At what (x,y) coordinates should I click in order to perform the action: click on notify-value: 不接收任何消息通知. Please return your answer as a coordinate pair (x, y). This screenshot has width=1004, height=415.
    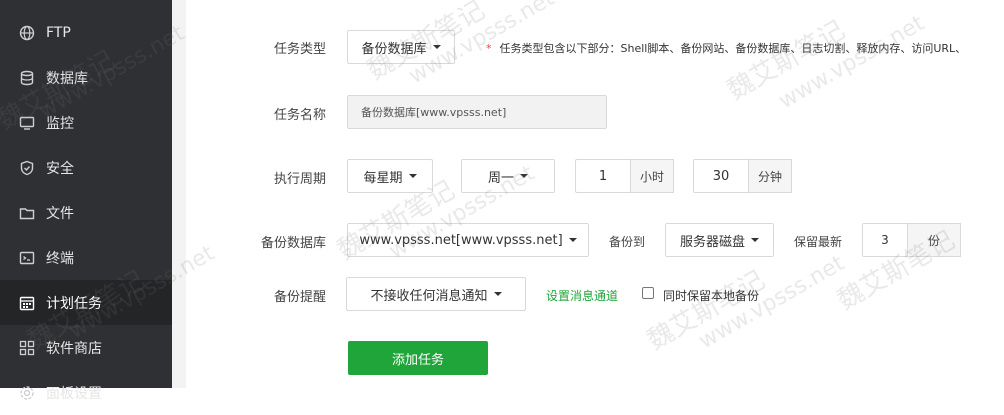
    Looking at the image, I should click on (429, 296).